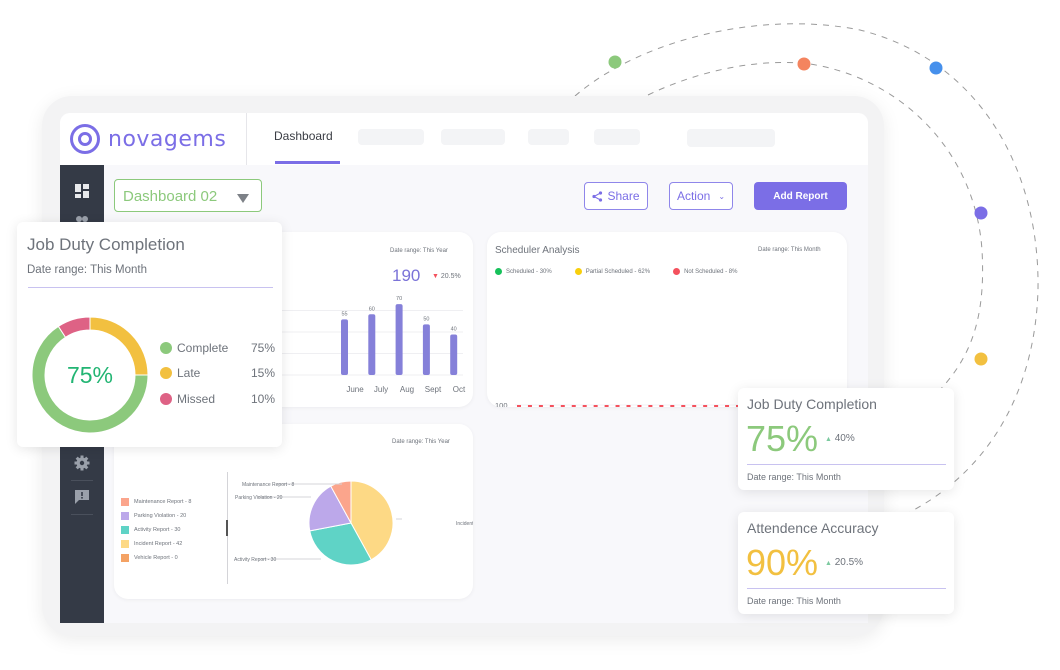  I want to click on bar-value-label: 50, so click(426, 319).